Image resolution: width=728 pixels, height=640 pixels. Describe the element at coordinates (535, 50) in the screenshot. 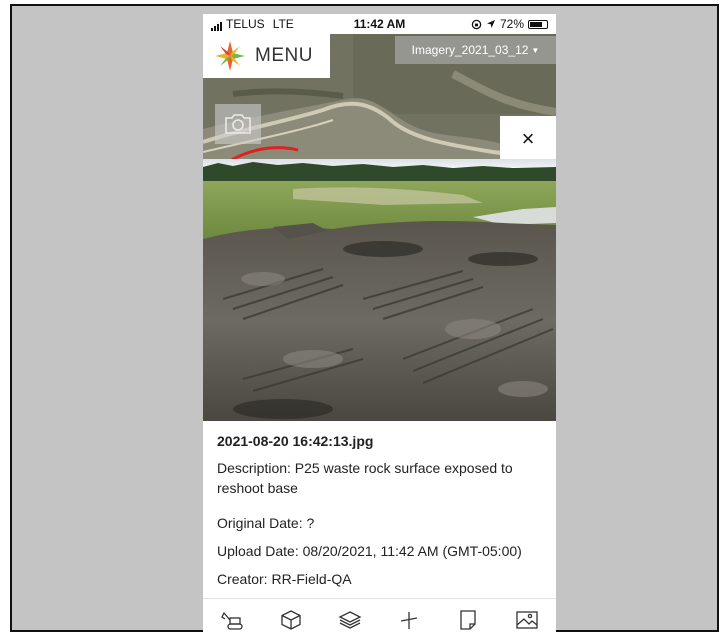

I see `caret-down-icon: ▼` at that location.